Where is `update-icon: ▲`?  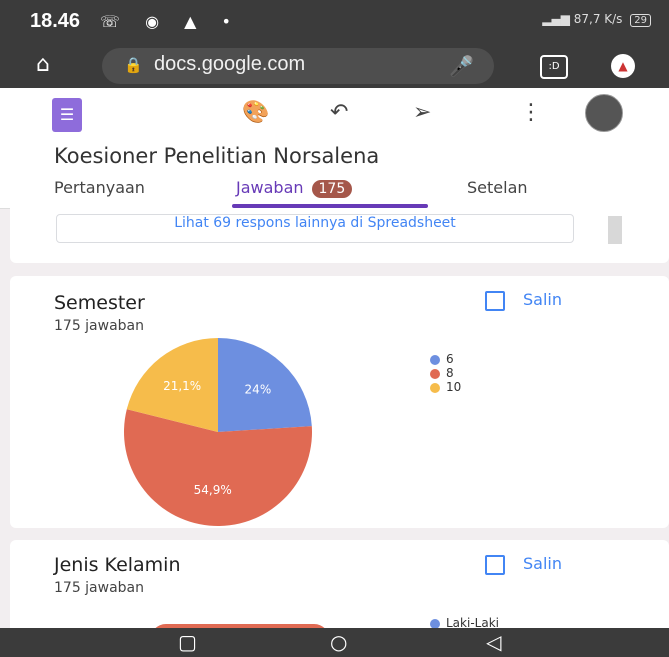 update-icon: ▲ is located at coordinates (623, 66).